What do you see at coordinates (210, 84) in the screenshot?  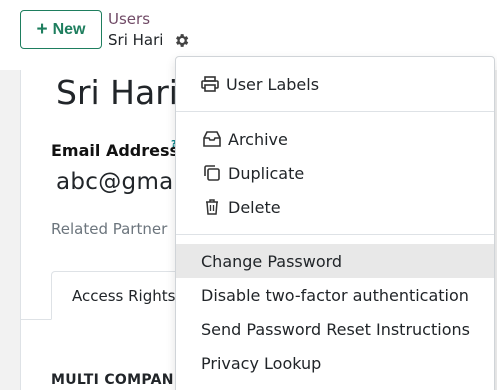 I see `print-icon` at bounding box center [210, 84].